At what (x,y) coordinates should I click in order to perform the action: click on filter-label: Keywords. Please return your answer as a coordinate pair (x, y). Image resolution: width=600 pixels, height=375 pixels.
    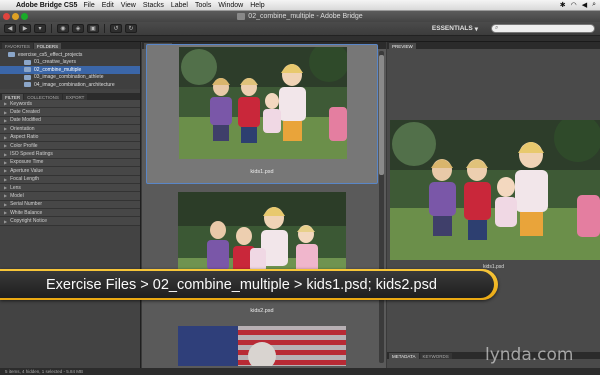
    Looking at the image, I should click on (21, 103).